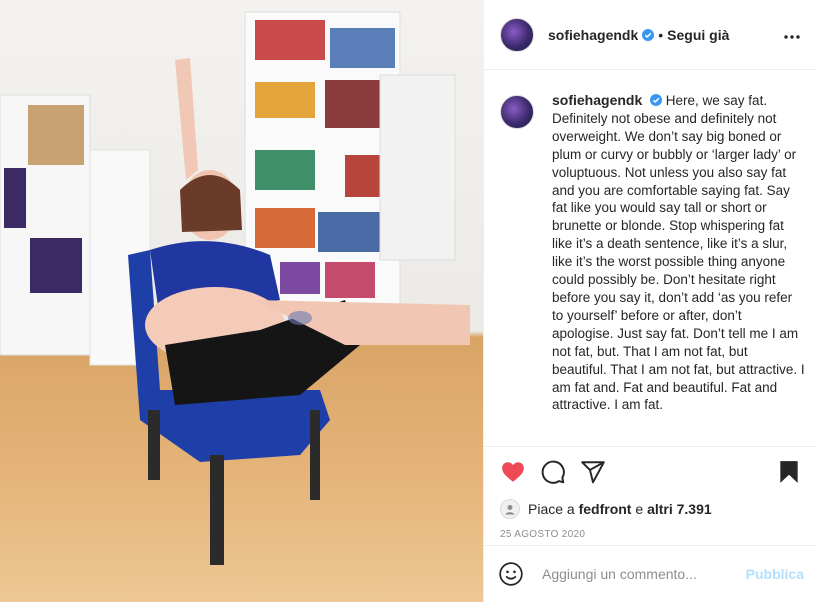  Describe the element at coordinates (510, 509) in the screenshot. I see `liker-avatar` at that location.